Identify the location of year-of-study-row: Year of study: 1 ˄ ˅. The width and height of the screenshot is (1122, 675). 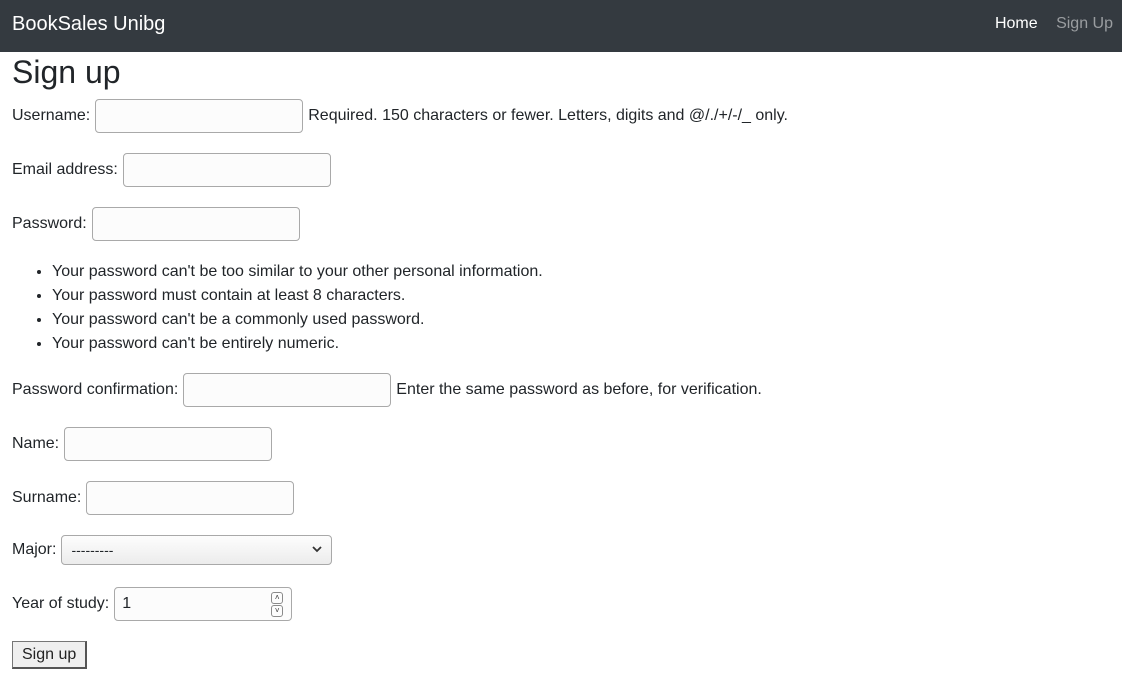
(152, 604).